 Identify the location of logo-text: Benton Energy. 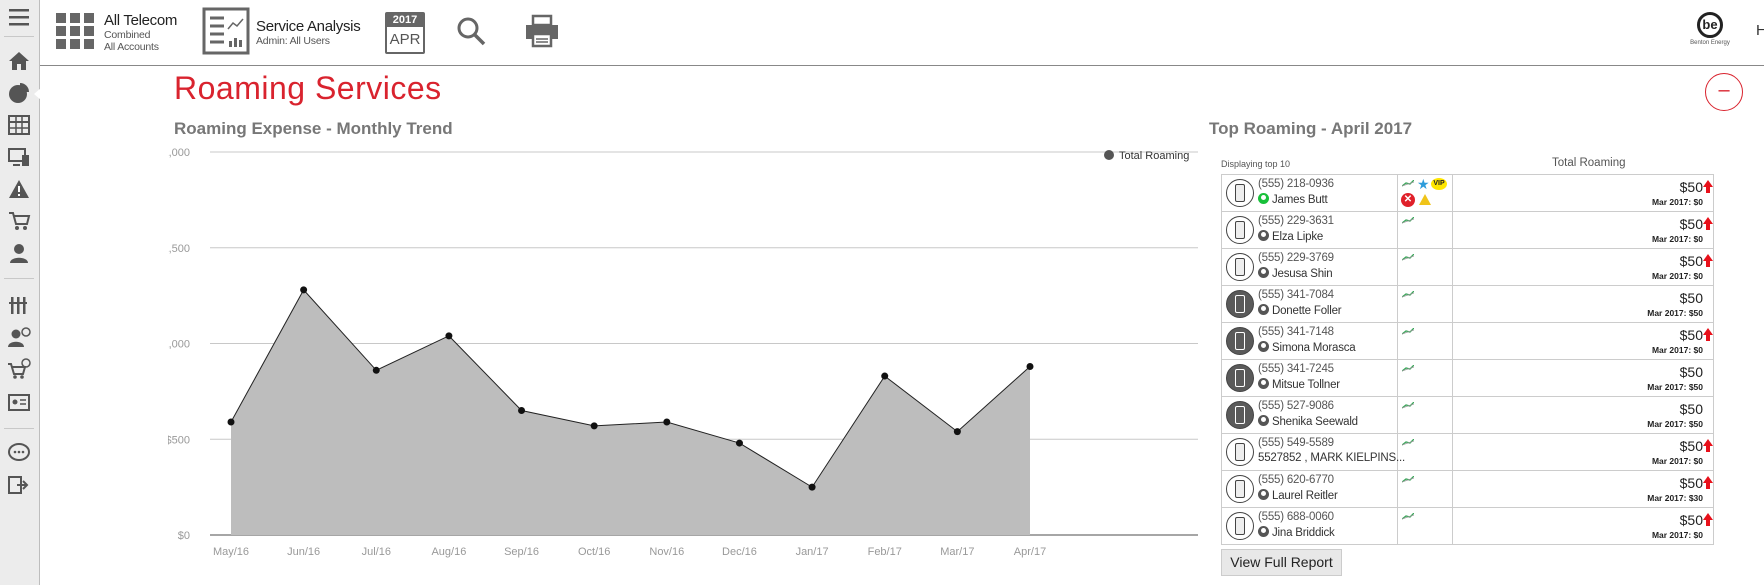
(1710, 43).